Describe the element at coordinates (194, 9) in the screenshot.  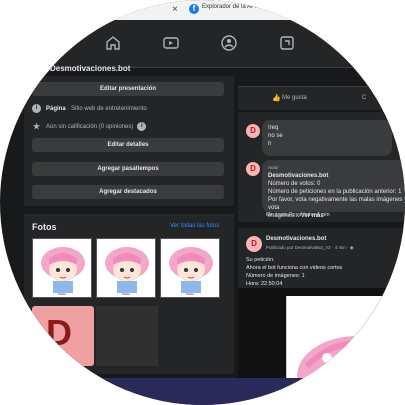
I see `facebook-favicon-icon: f` at that location.